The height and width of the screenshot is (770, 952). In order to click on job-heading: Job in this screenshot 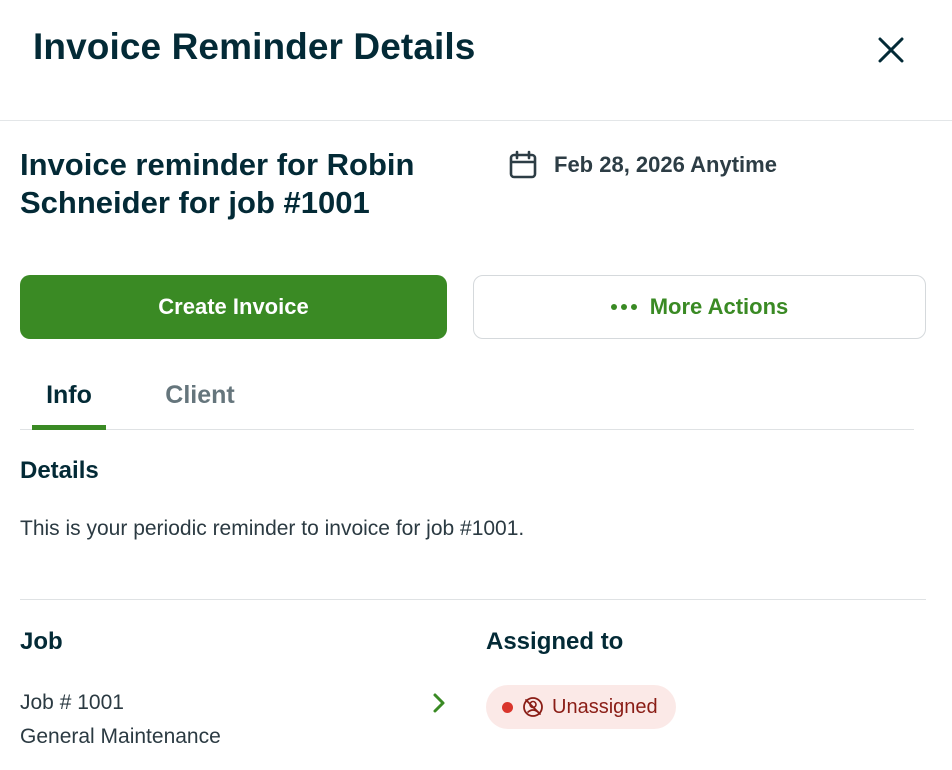, I will do `click(41, 641)`.